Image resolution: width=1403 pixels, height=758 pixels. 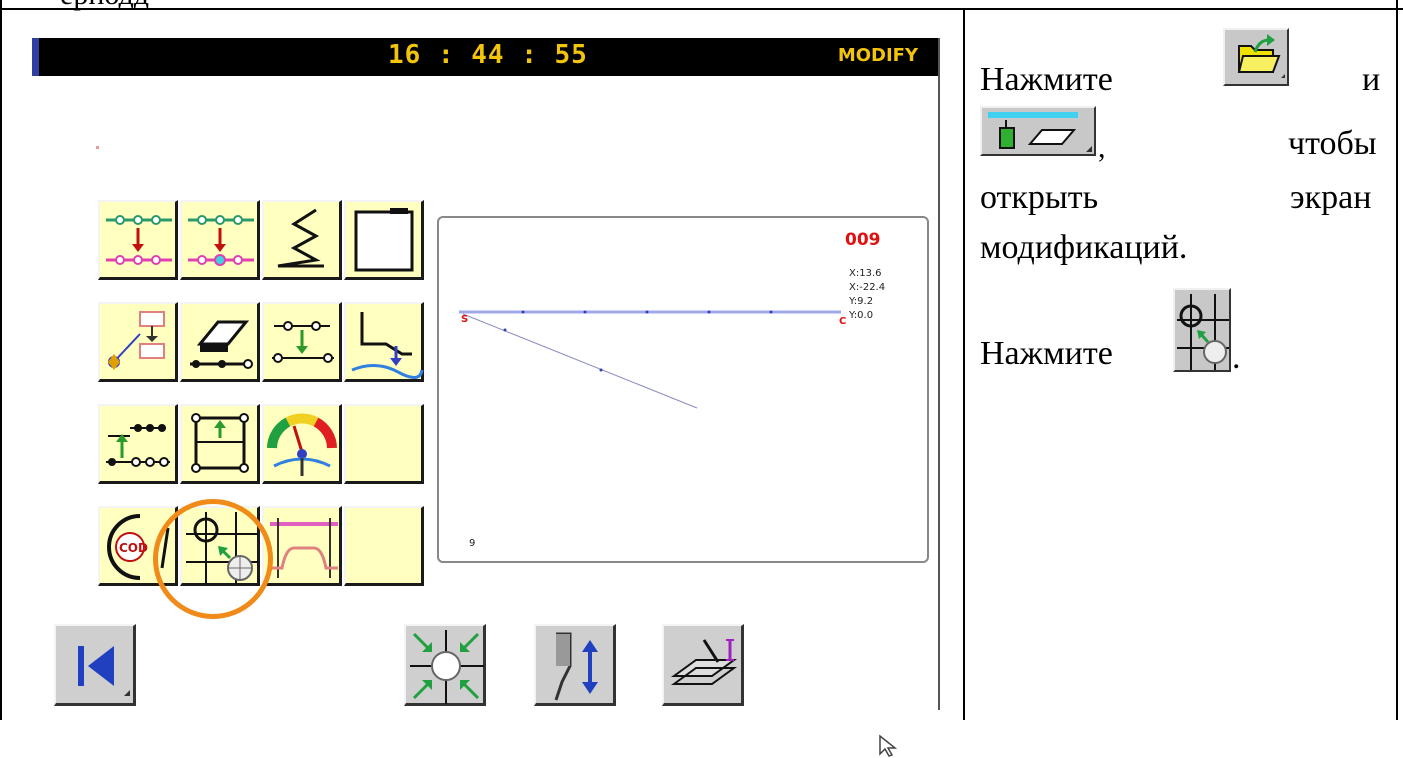 What do you see at coordinates (1332, 143) in the screenshot?
I see `instruction-so-that: чтобы` at bounding box center [1332, 143].